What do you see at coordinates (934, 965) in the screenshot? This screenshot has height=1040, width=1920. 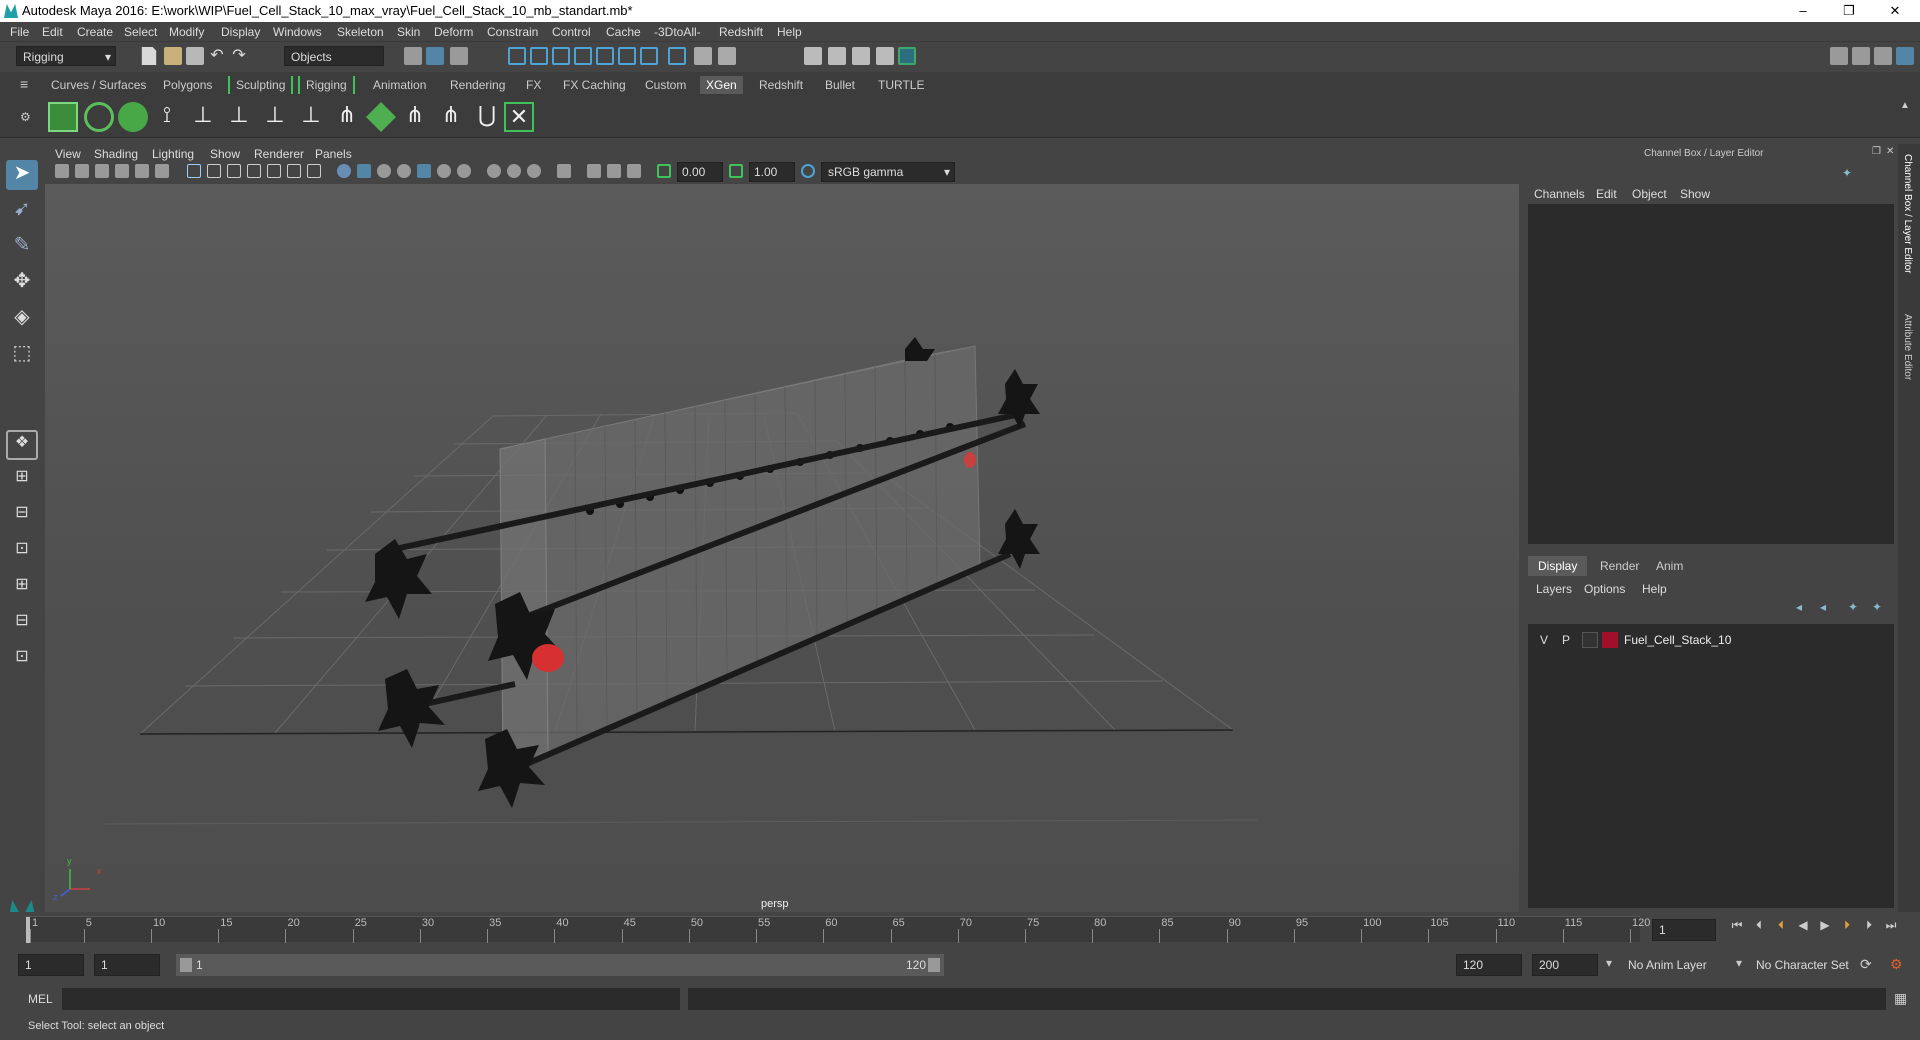 I see `range-end-handle` at bounding box center [934, 965].